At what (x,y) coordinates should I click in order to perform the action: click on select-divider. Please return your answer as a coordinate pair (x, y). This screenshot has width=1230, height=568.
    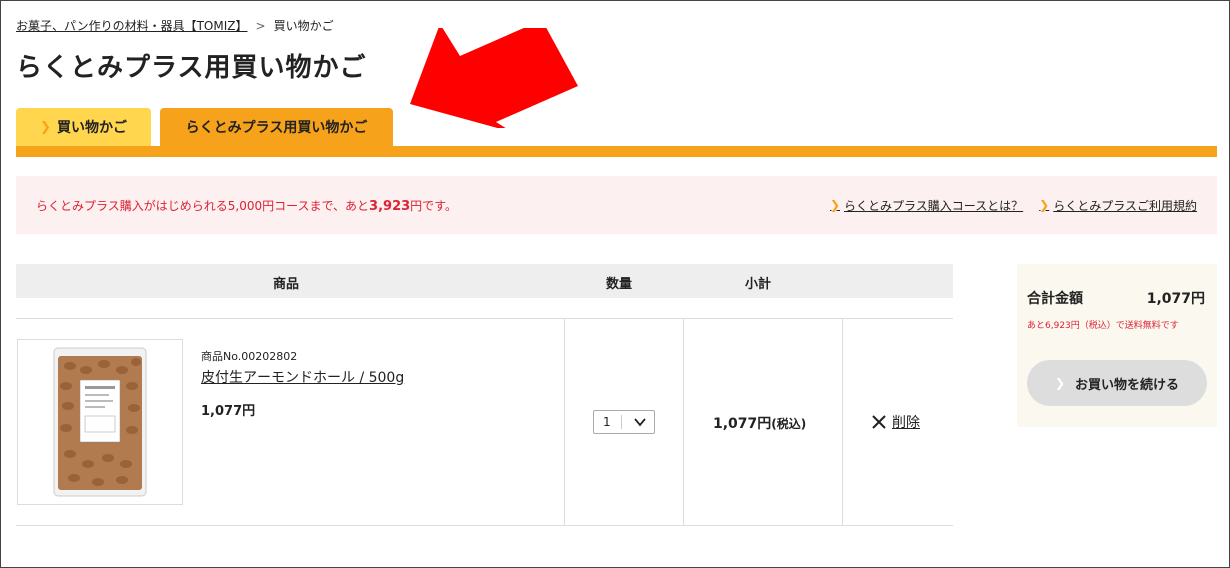
    Looking at the image, I should click on (621, 422).